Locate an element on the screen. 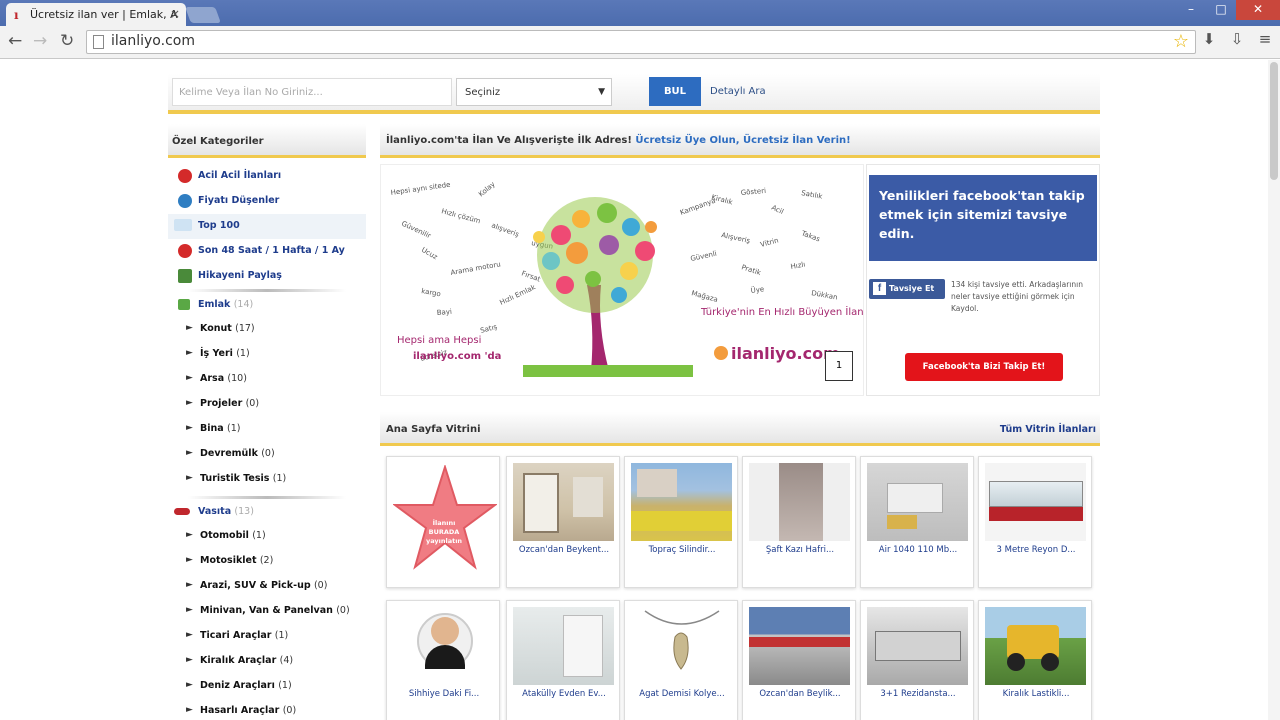  banner-slogan-left-a: Hepsi ama Hepsi is located at coordinates (439, 340).